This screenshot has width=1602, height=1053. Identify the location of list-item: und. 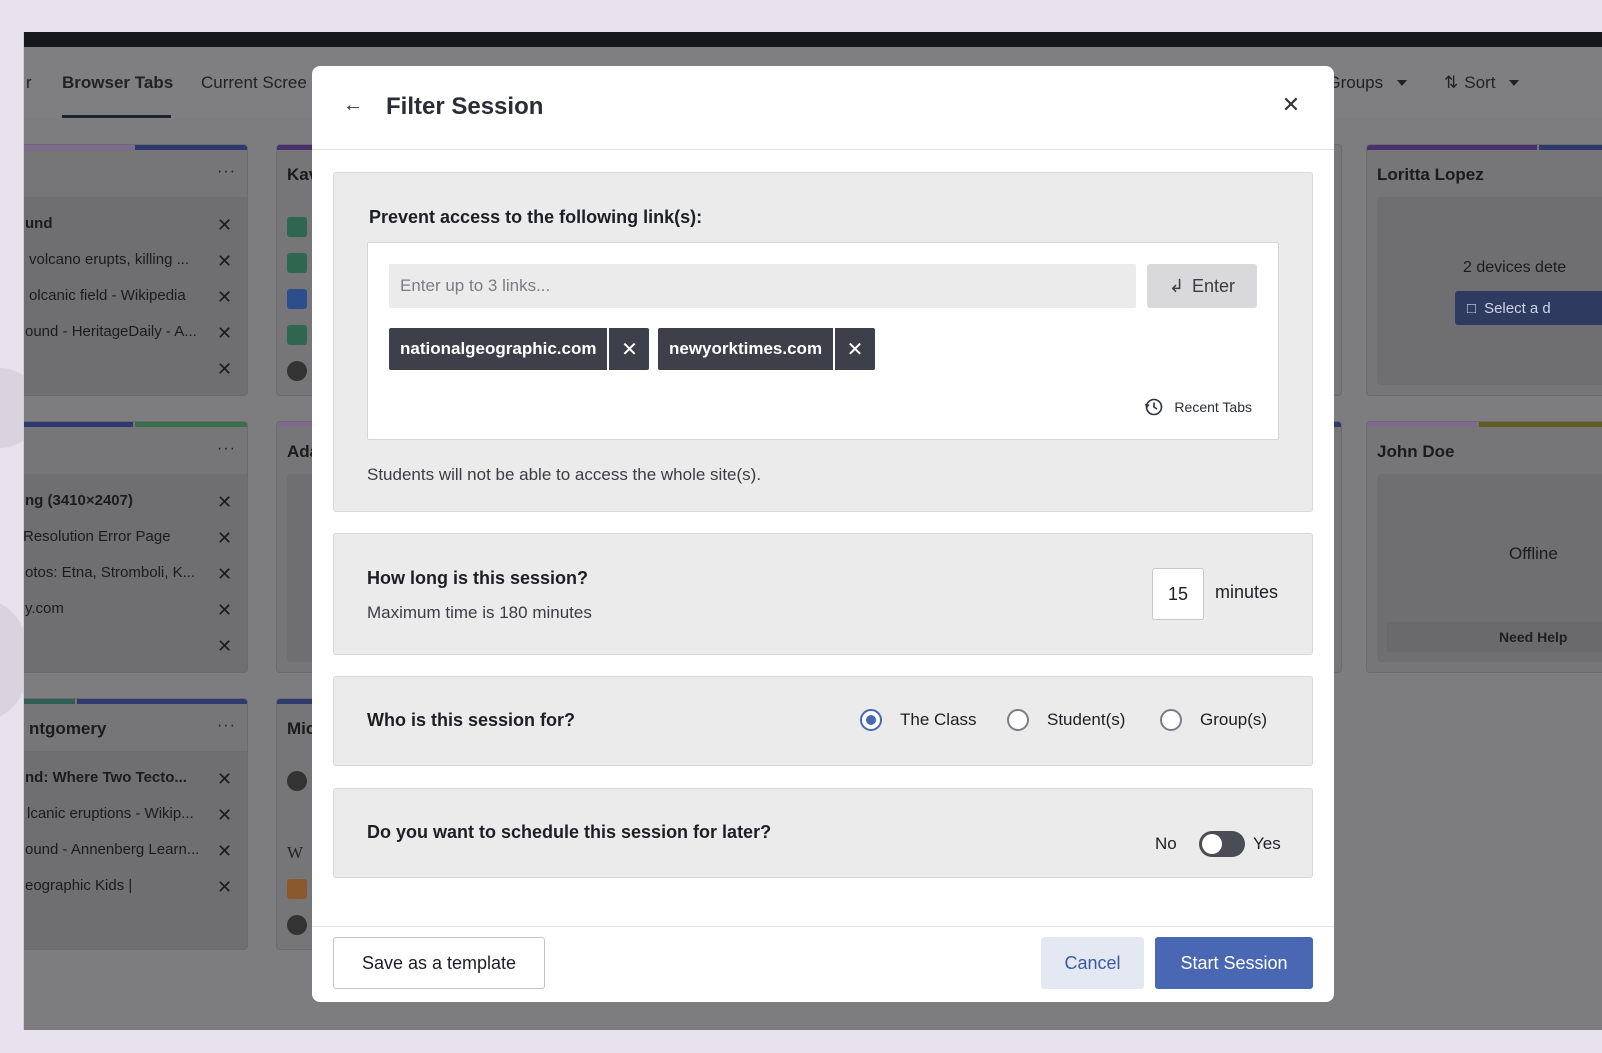
(39, 223).